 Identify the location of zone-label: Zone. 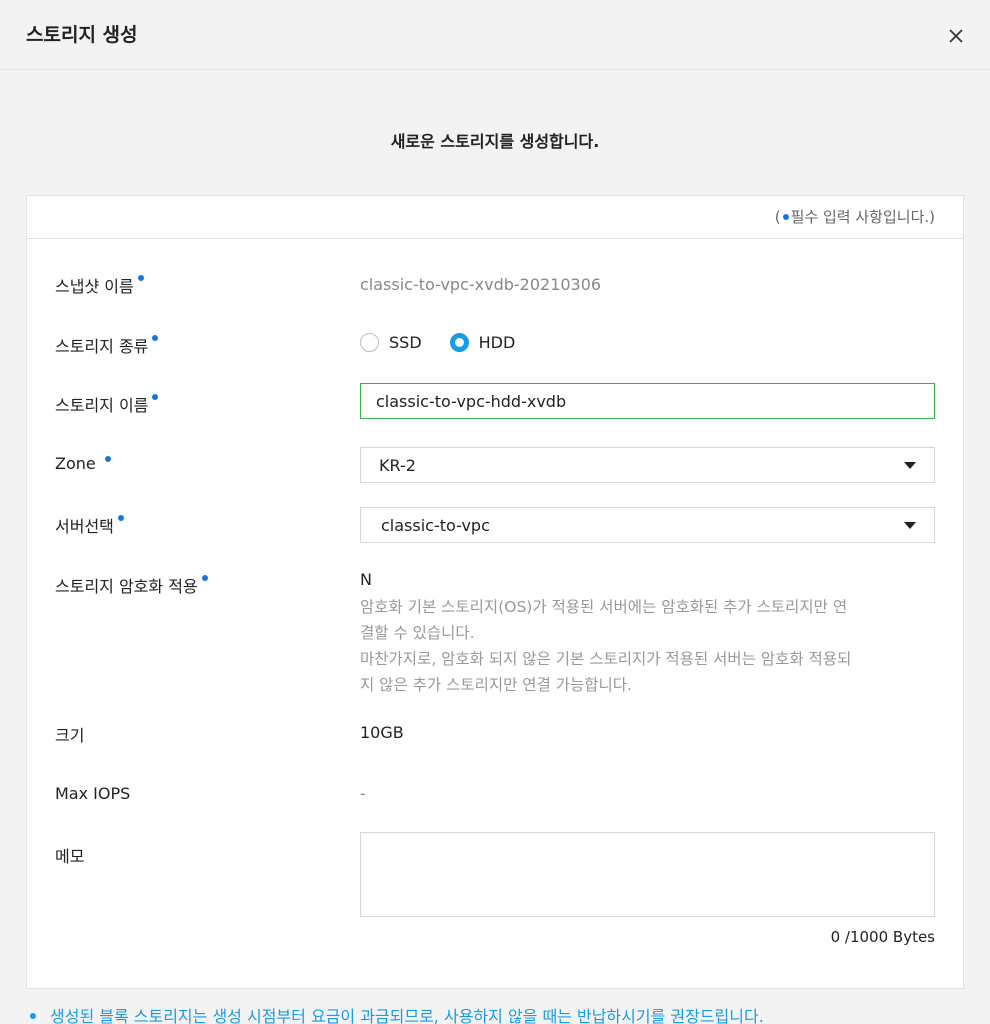
(83, 463).